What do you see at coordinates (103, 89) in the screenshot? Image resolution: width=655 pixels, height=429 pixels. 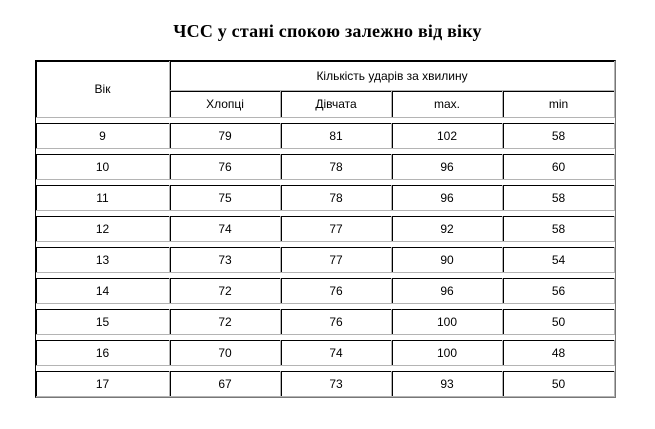 I see `age-column-header: Вік` at bounding box center [103, 89].